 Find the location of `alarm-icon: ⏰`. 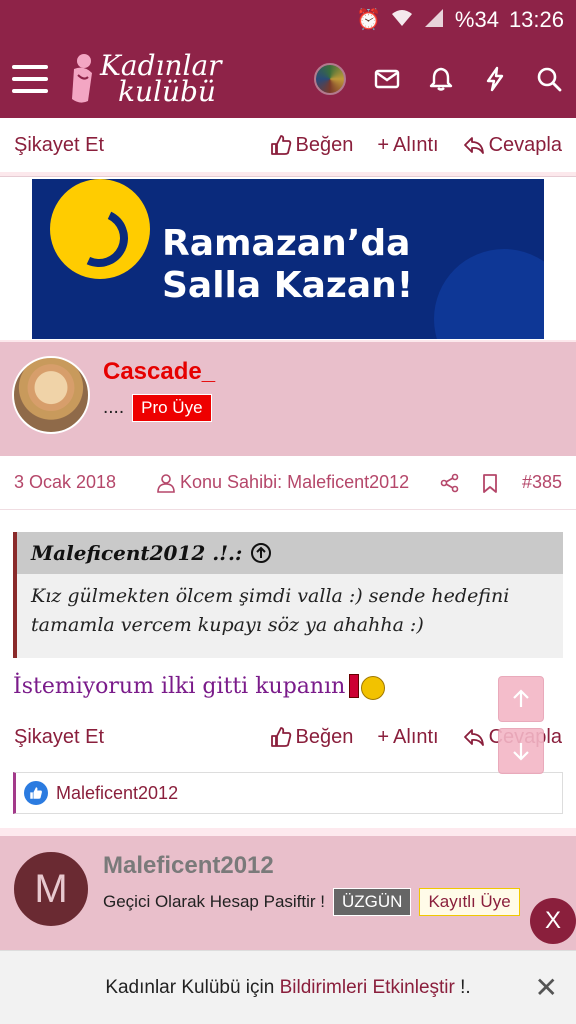

alarm-icon: ⏰ is located at coordinates (368, 20).